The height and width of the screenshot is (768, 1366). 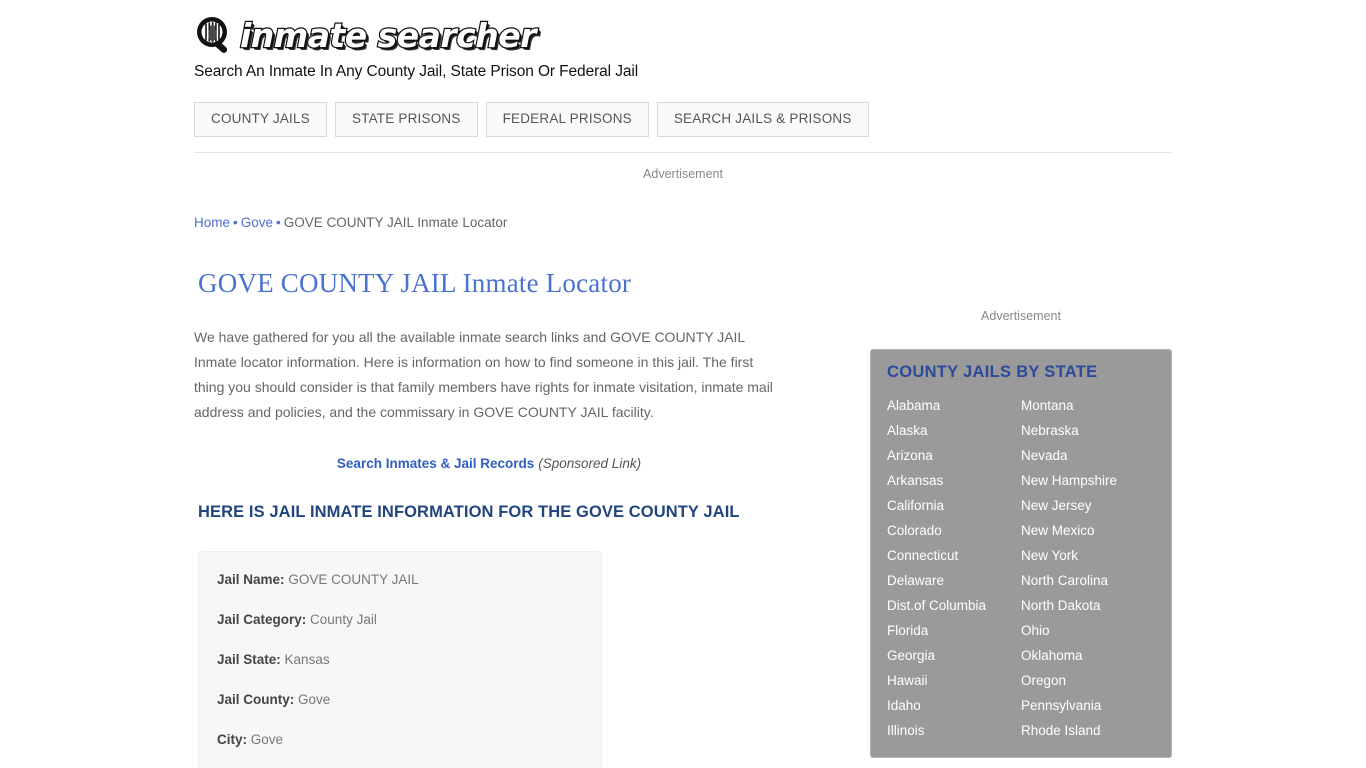 What do you see at coordinates (400, 700) in the screenshot?
I see `jail-county-row: Jail County: Gove` at bounding box center [400, 700].